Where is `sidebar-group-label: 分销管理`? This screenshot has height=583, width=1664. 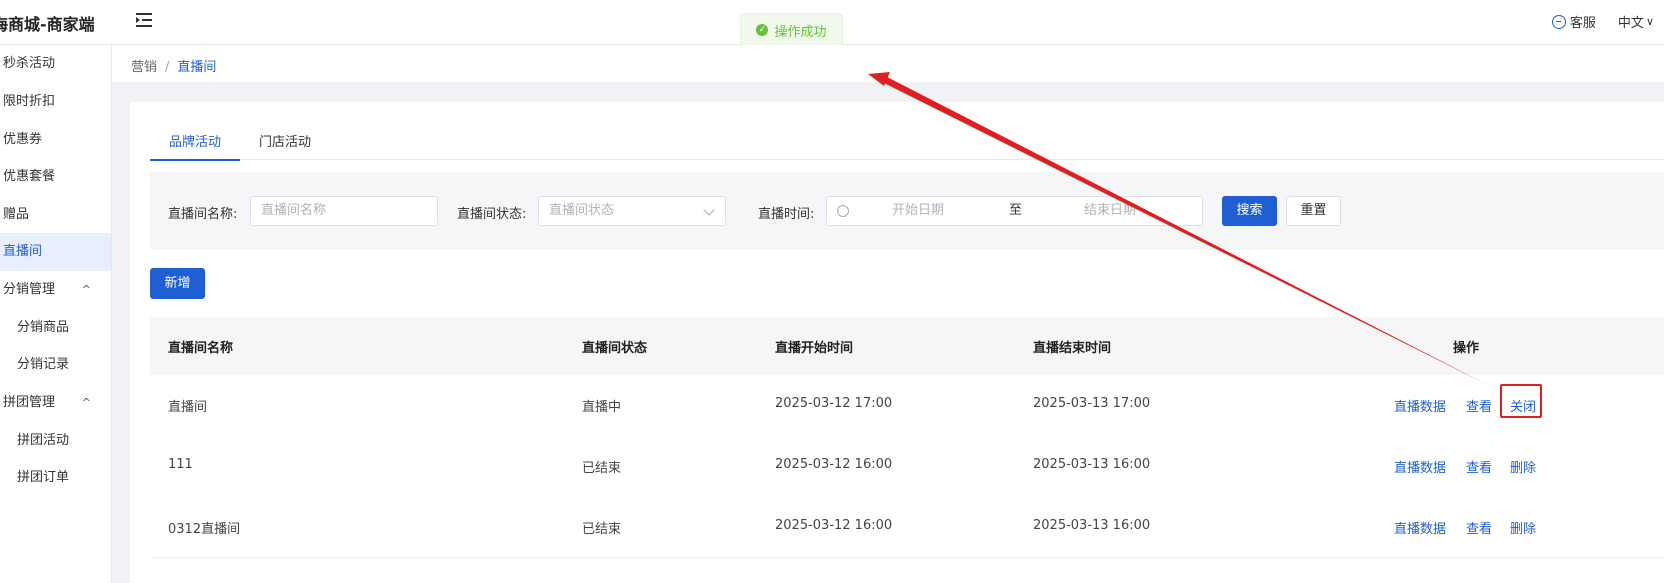 sidebar-group-label: 分销管理 is located at coordinates (29, 289).